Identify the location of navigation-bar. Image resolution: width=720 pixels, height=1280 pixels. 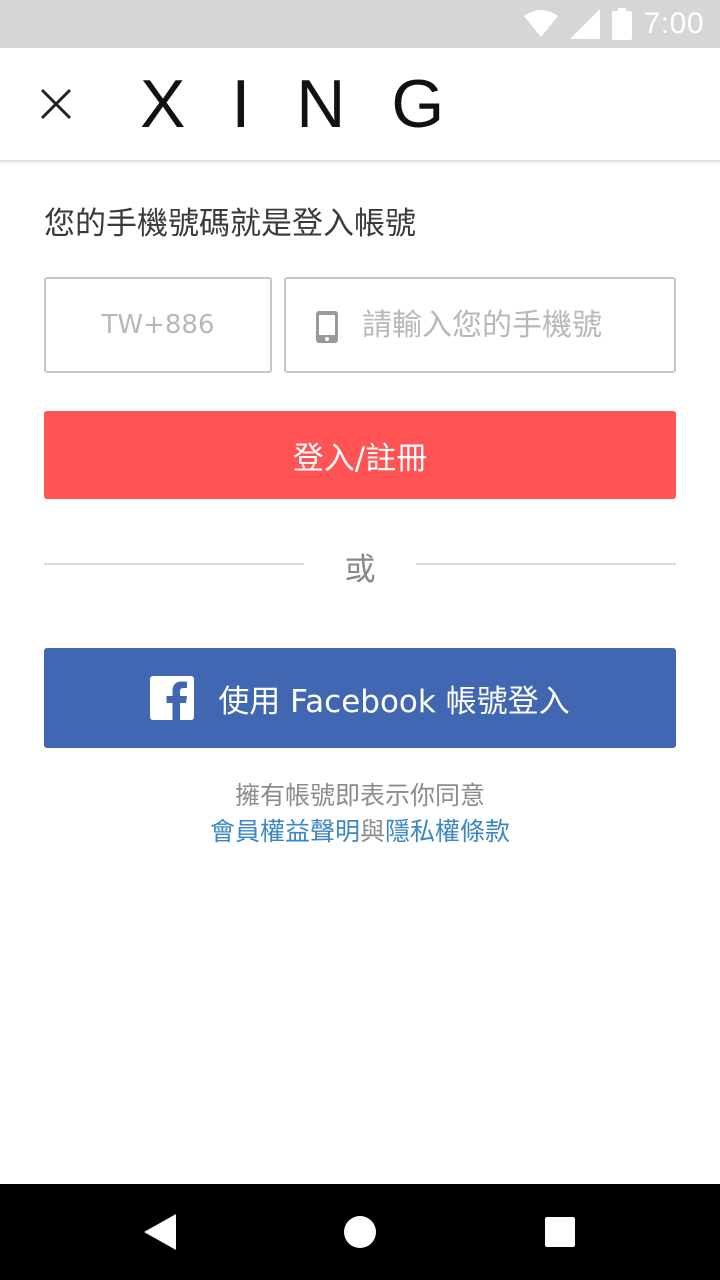
(360, 1232).